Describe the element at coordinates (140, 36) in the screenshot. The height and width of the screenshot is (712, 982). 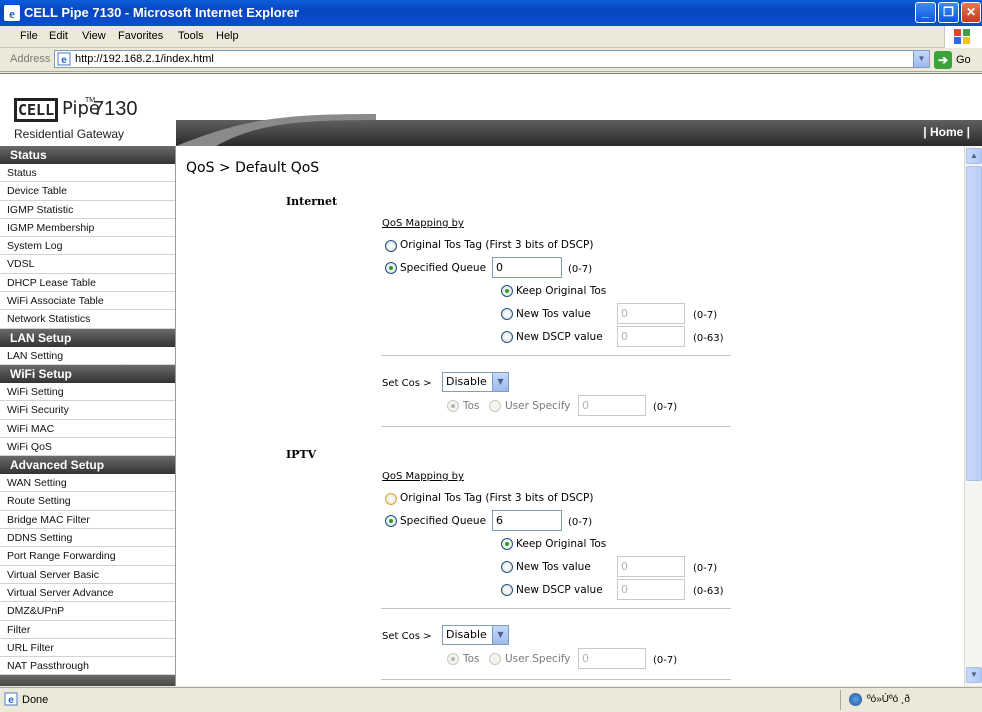
I see `menu-favorites: Favorites` at that location.